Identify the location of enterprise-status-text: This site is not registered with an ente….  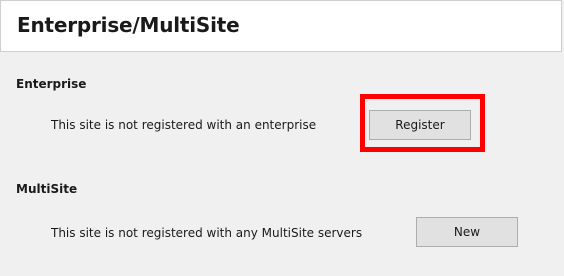
(184, 125).